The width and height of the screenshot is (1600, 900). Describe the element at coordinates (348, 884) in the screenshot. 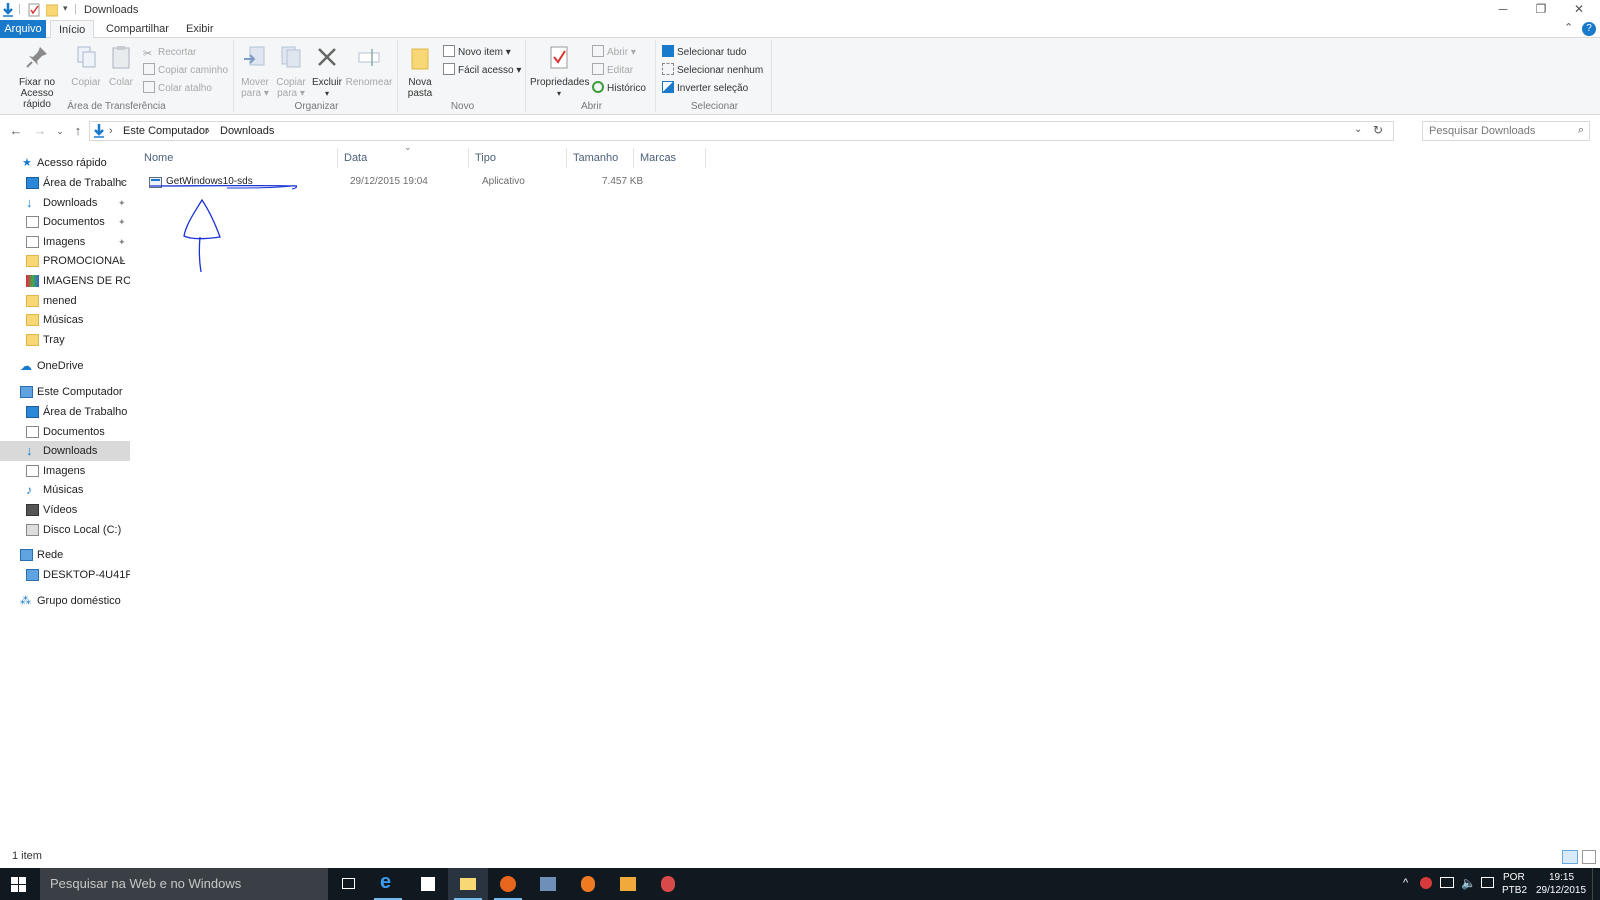

I see `task-view-icon` at that location.